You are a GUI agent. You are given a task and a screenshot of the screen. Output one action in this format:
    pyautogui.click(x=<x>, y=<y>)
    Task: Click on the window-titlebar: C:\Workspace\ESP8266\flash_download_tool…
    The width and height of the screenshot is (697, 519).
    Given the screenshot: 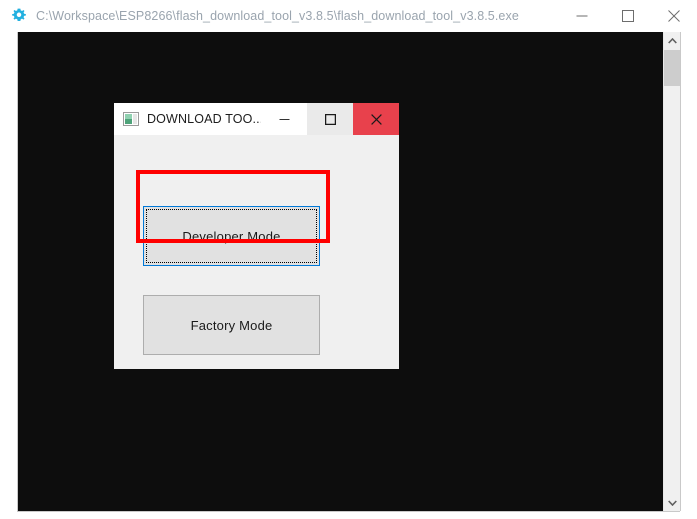 What is the action you would take?
    pyautogui.click(x=348, y=16)
    